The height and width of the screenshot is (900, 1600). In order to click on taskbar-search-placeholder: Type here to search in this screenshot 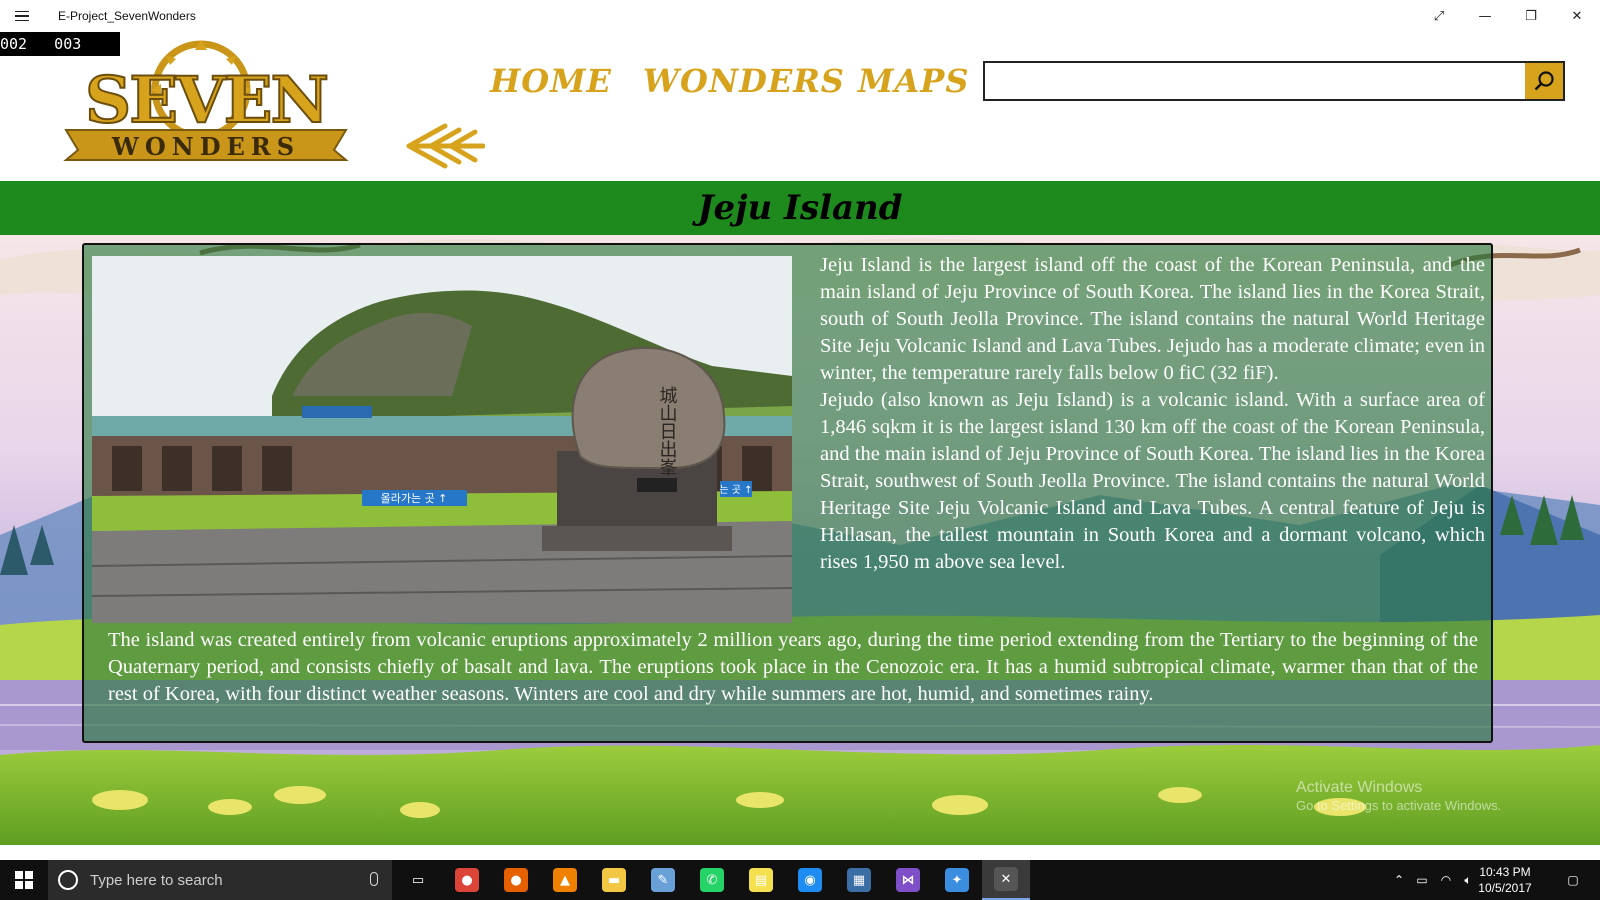, I will do `click(156, 880)`.